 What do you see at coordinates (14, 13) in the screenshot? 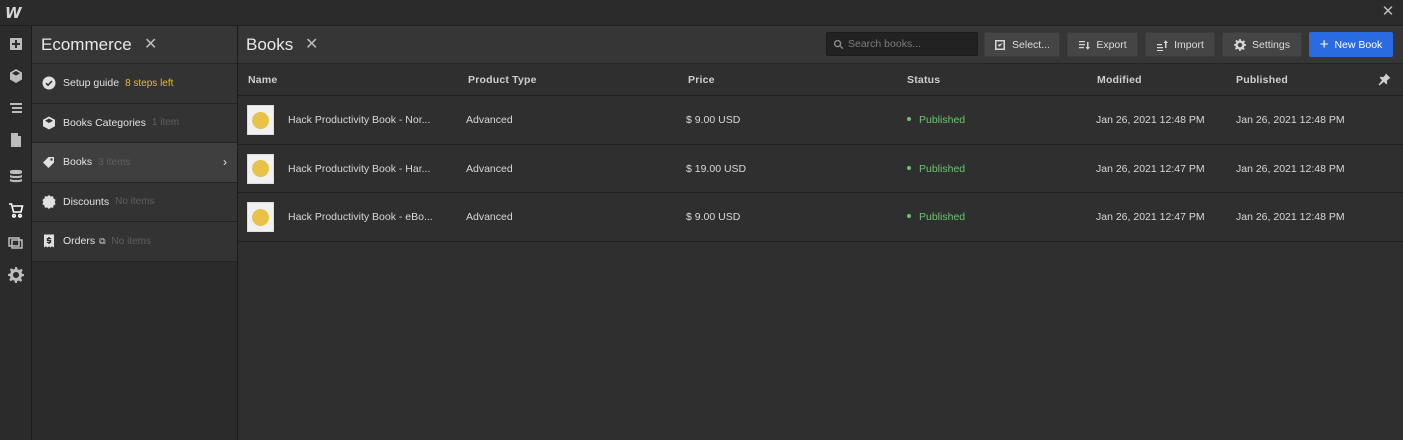
I see `webflow-logo: W` at bounding box center [14, 13].